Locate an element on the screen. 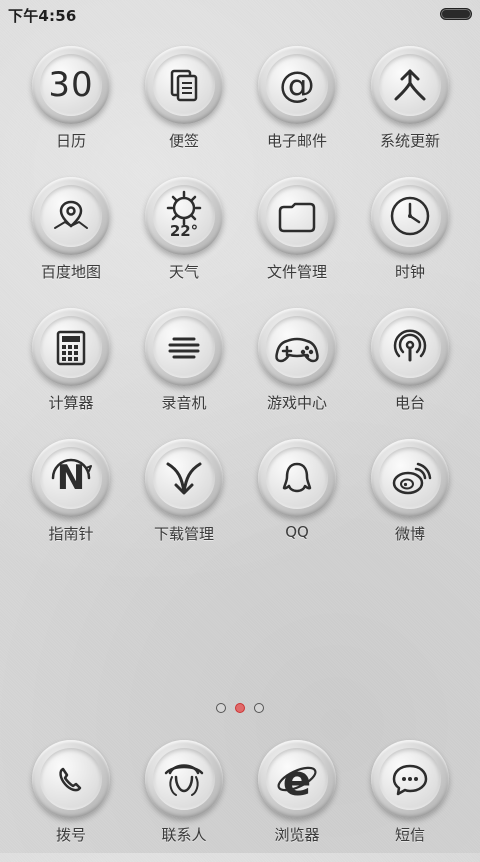 This screenshot has width=480, height=862. app-label: 天气 is located at coordinates (183, 272).